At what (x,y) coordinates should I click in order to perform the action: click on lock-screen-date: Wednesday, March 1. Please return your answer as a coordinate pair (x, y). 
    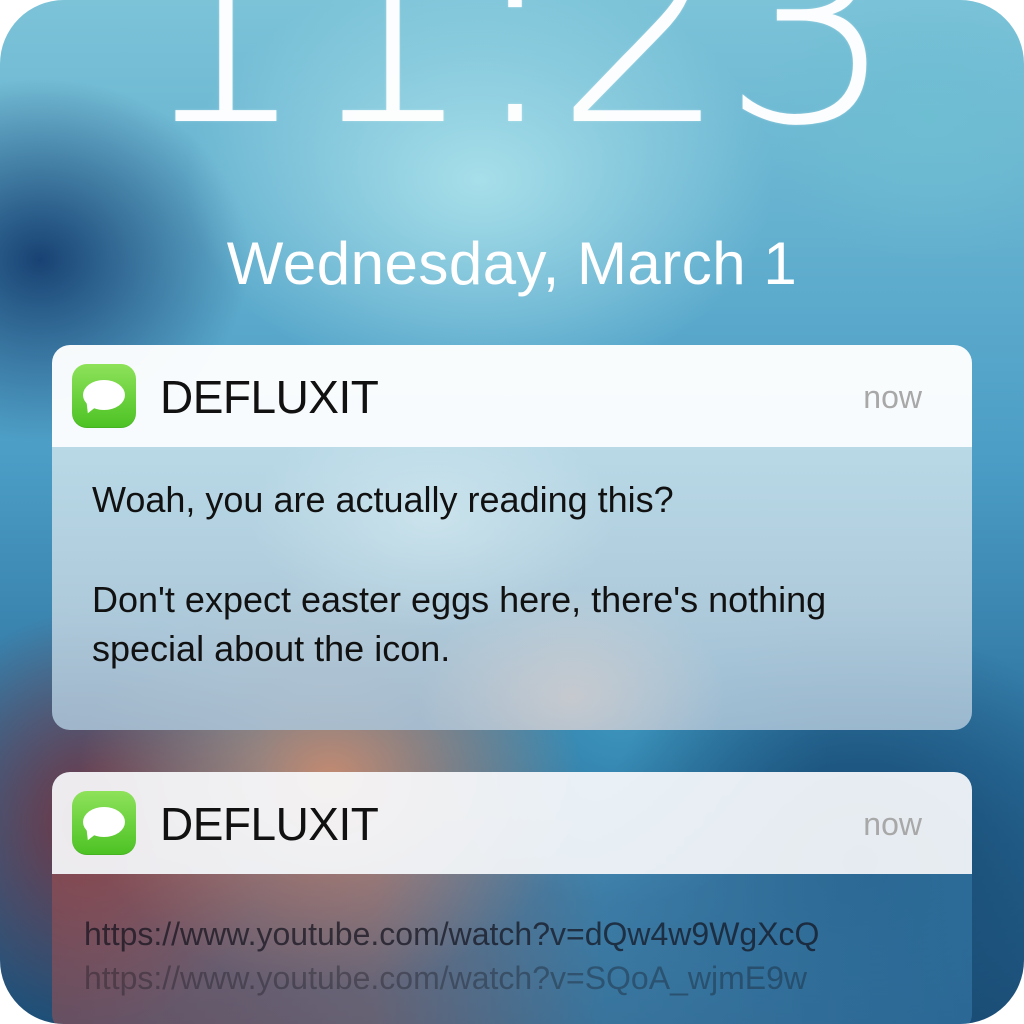
    Looking at the image, I should click on (512, 263).